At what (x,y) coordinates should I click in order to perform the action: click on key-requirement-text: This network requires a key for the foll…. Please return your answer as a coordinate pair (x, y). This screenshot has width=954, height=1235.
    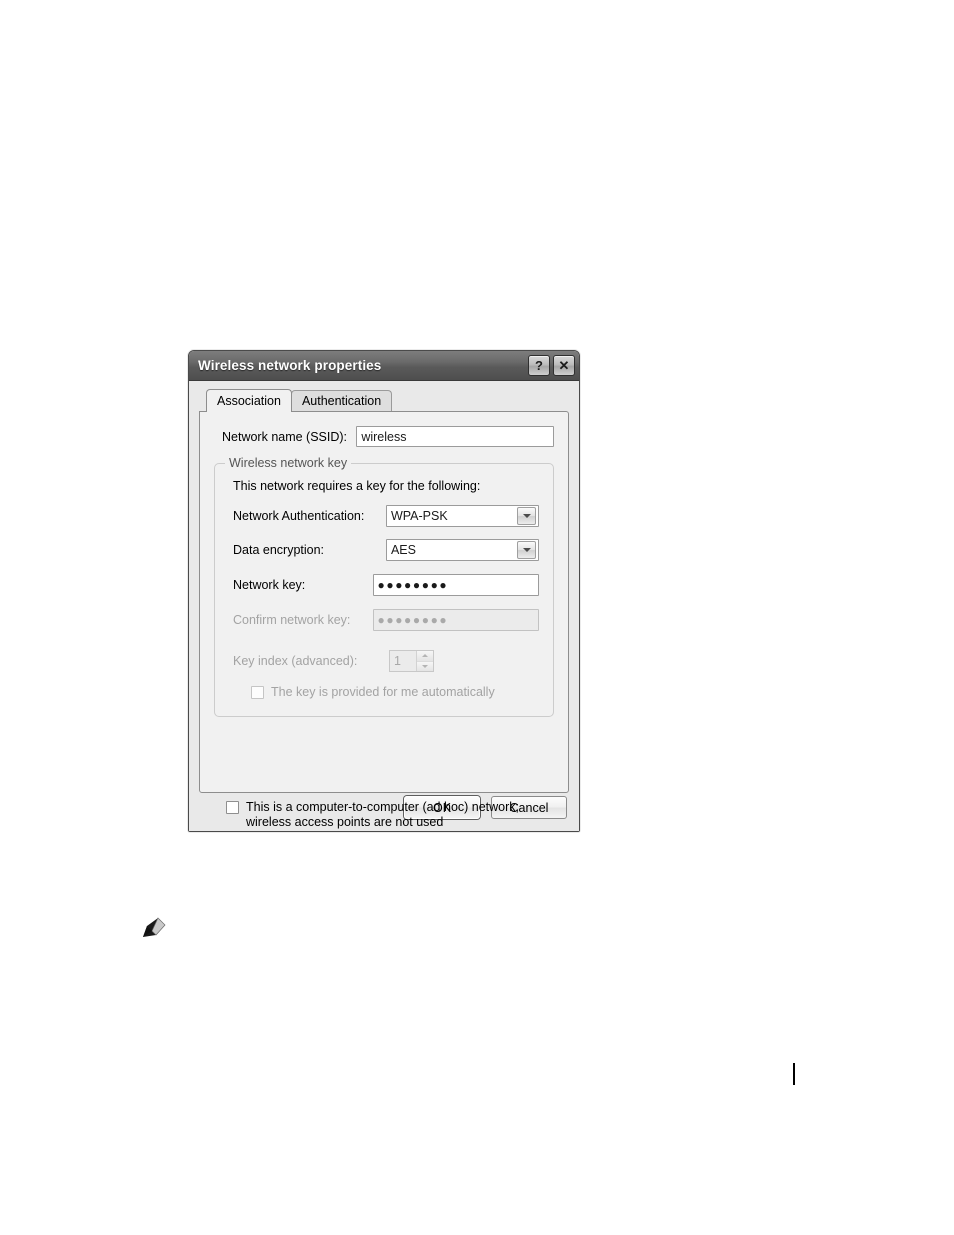
    Looking at the image, I should click on (357, 486).